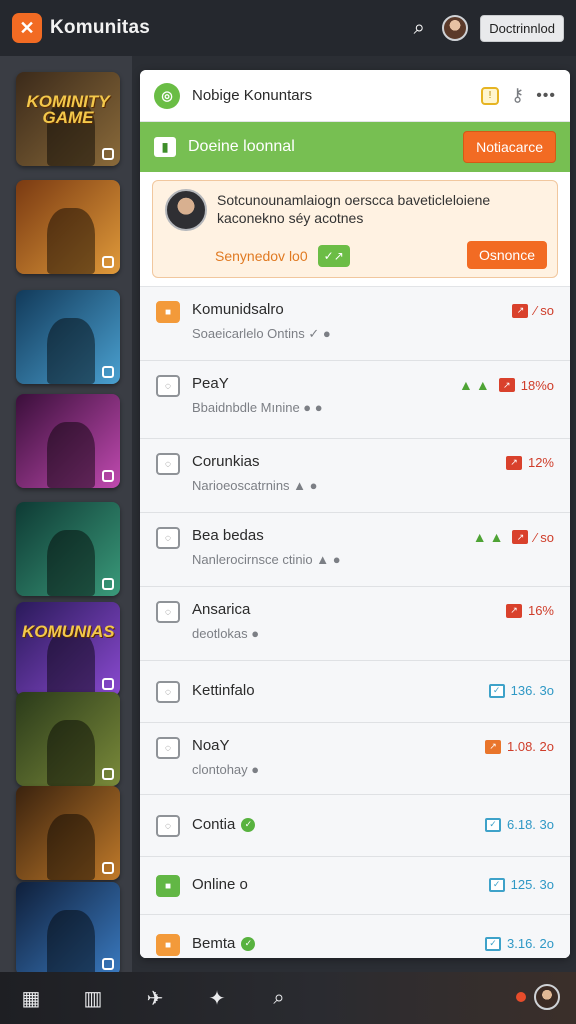  I want to click on item-stats: ▲▲ ↗ 18%o, so click(506, 385).